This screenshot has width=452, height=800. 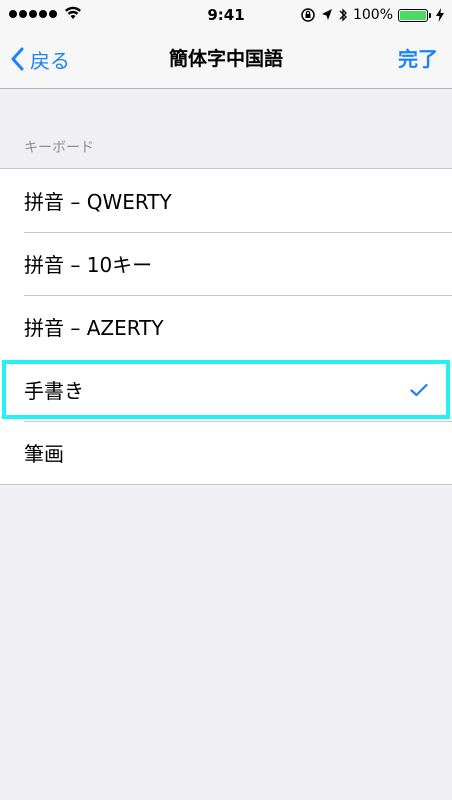 What do you see at coordinates (440, 15) in the screenshot?
I see `charging-bolt-icon` at bounding box center [440, 15].